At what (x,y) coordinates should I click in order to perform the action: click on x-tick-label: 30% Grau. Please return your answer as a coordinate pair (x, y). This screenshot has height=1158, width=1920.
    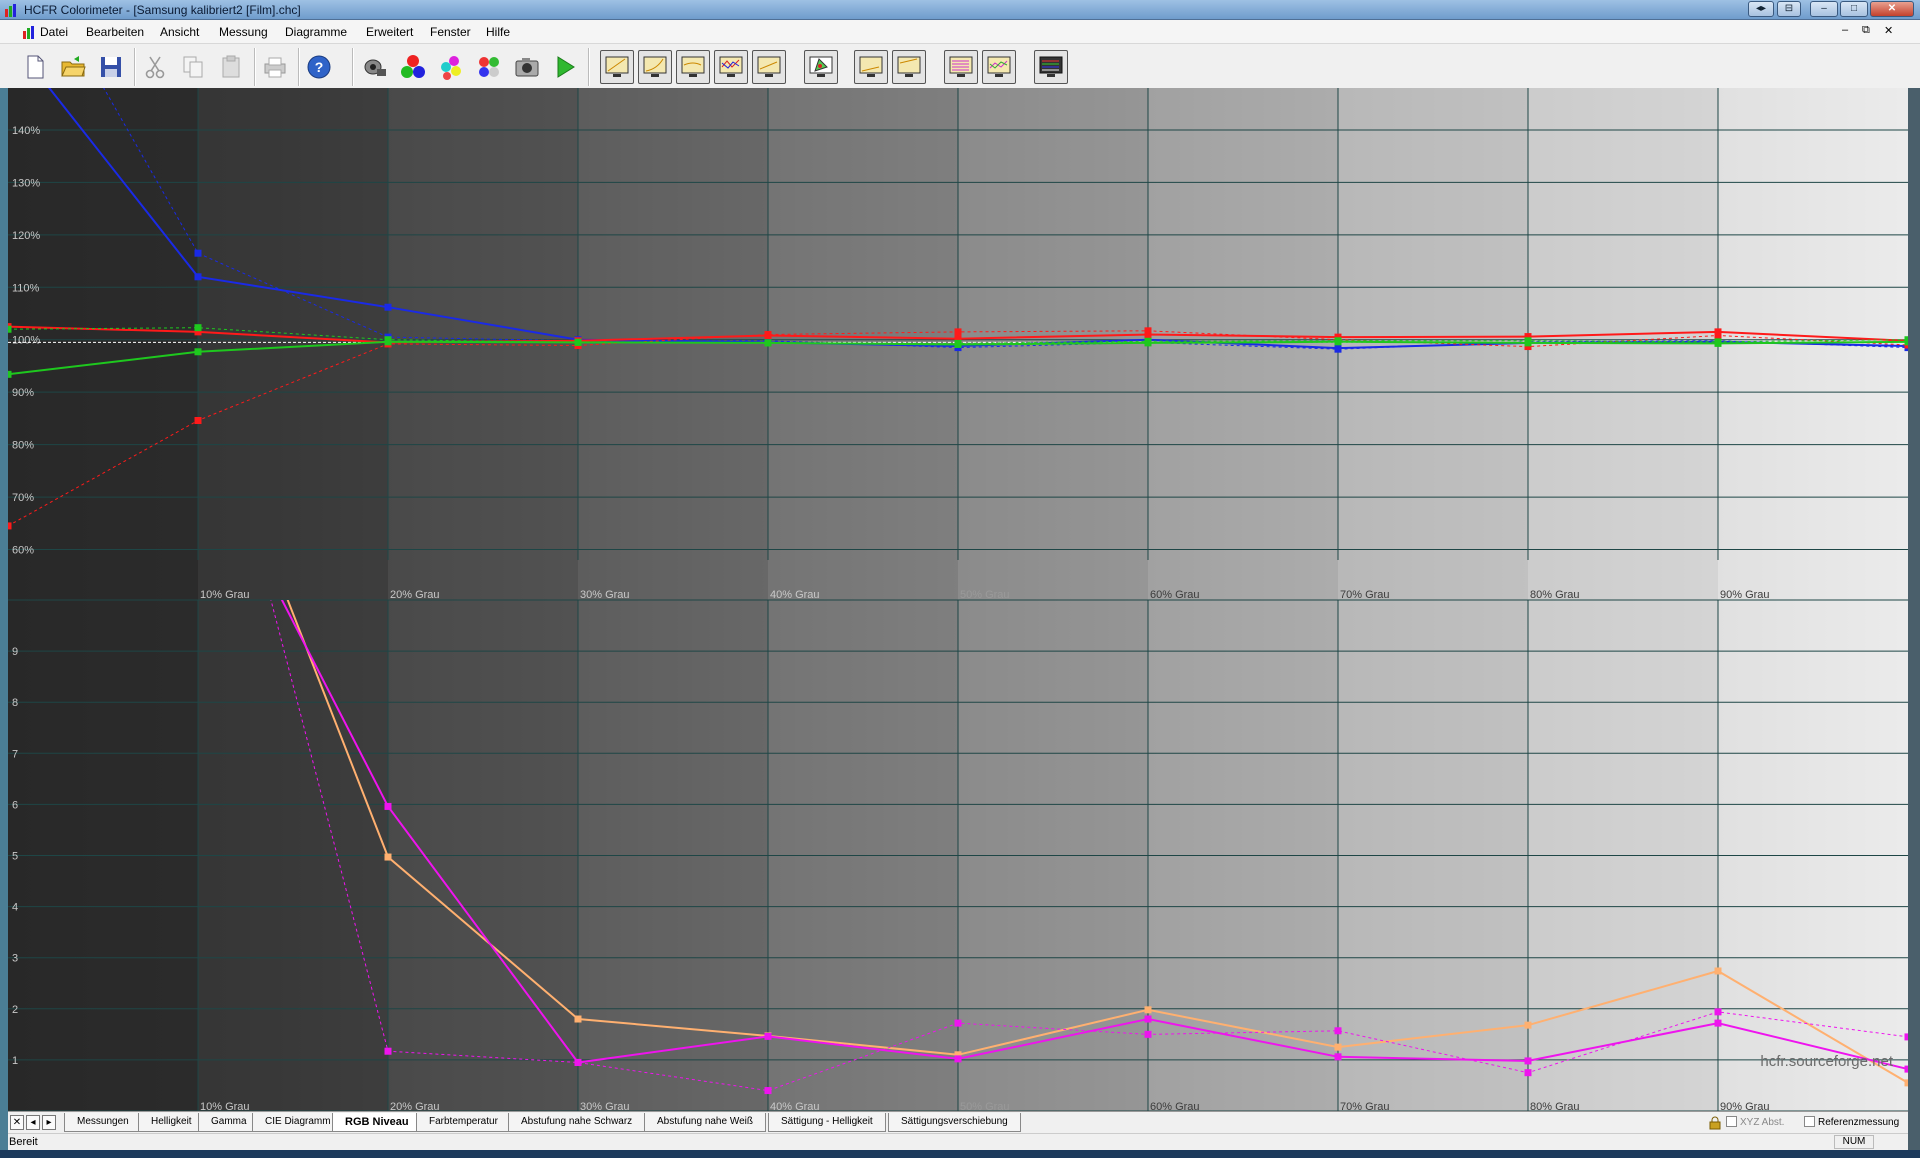
    Looking at the image, I should click on (605, 595).